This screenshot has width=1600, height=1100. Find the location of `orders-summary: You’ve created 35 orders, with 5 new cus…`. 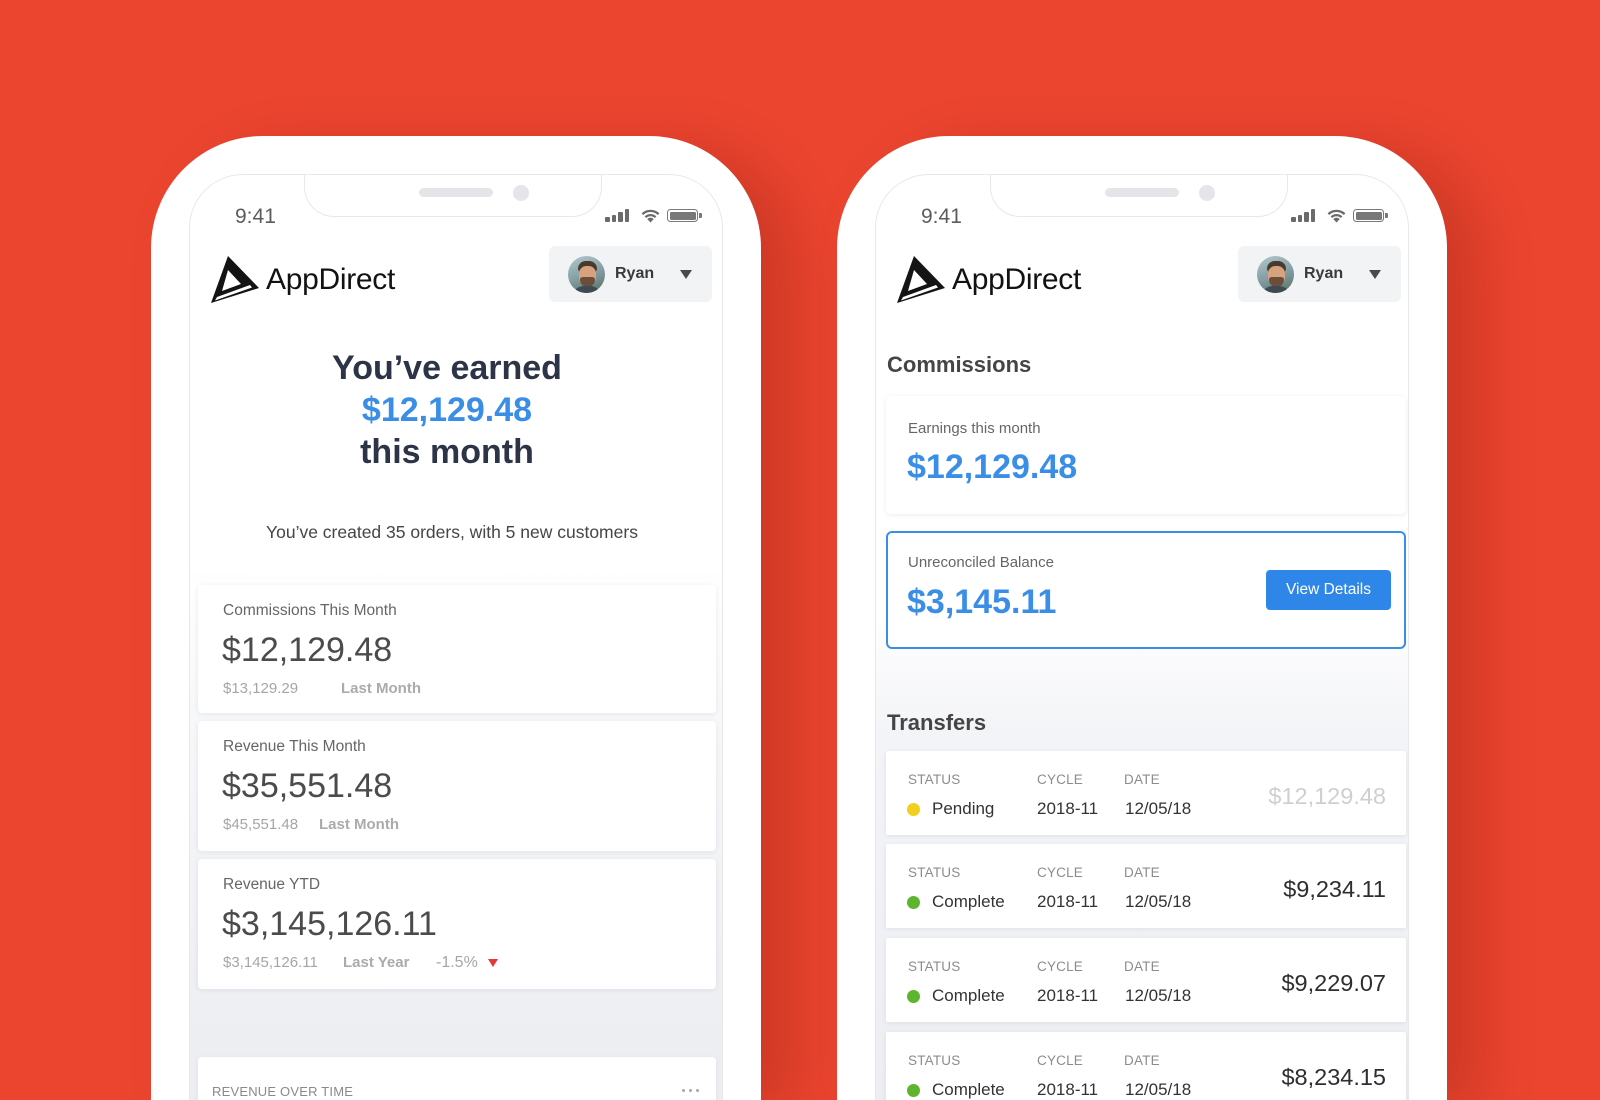

orders-summary: You’ve created 35 orders, with 5 new cus… is located at coordinates (452, 532).